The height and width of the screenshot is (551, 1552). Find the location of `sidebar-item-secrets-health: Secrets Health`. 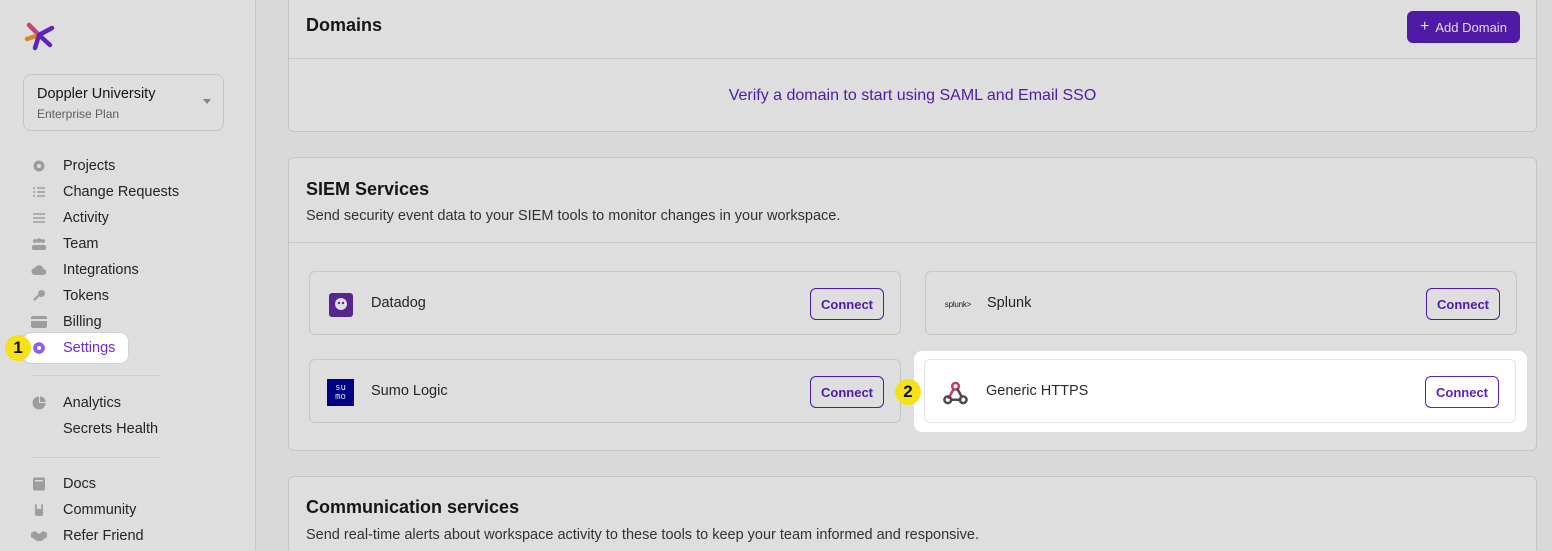

sidebar-item-secrets-health: Secrets Health is located at coordinates (94, 429).